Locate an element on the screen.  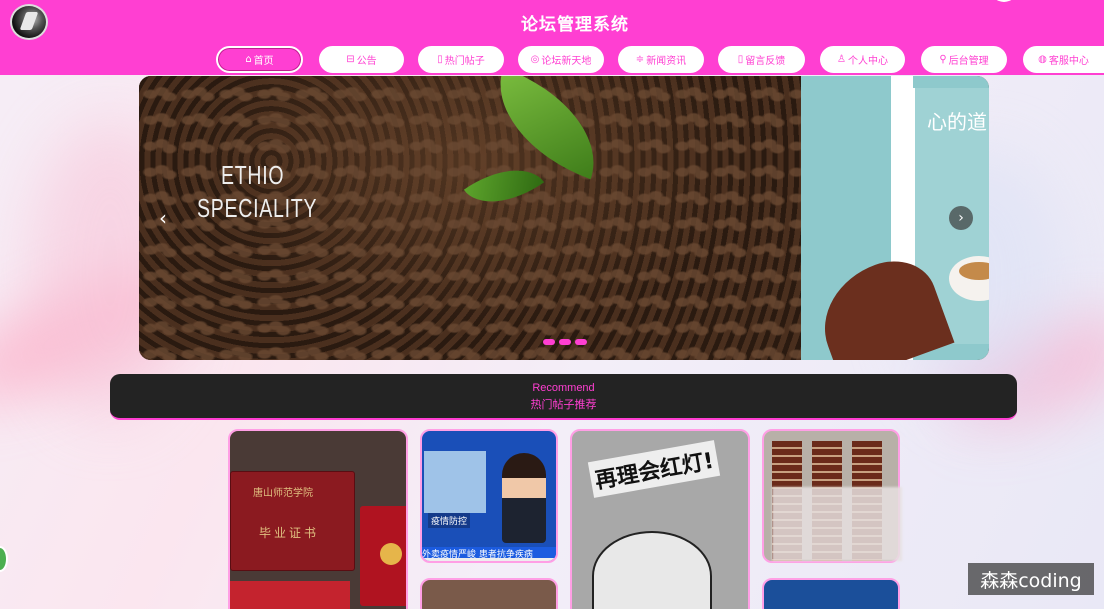
nav-feedback: ▯ 留言反馈 is located at coordinates (761, 59).